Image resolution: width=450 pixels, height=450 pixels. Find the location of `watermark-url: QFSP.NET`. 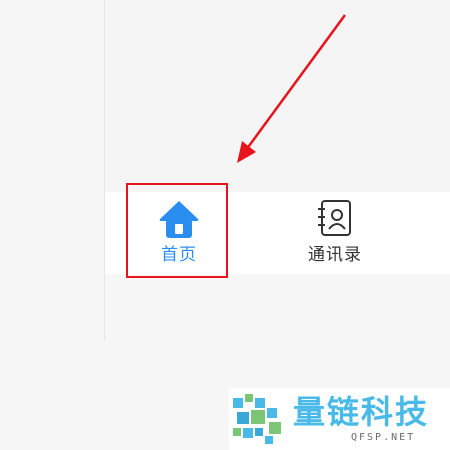

watermark-url: QFSP.NET is located at coordinates (383, 437).